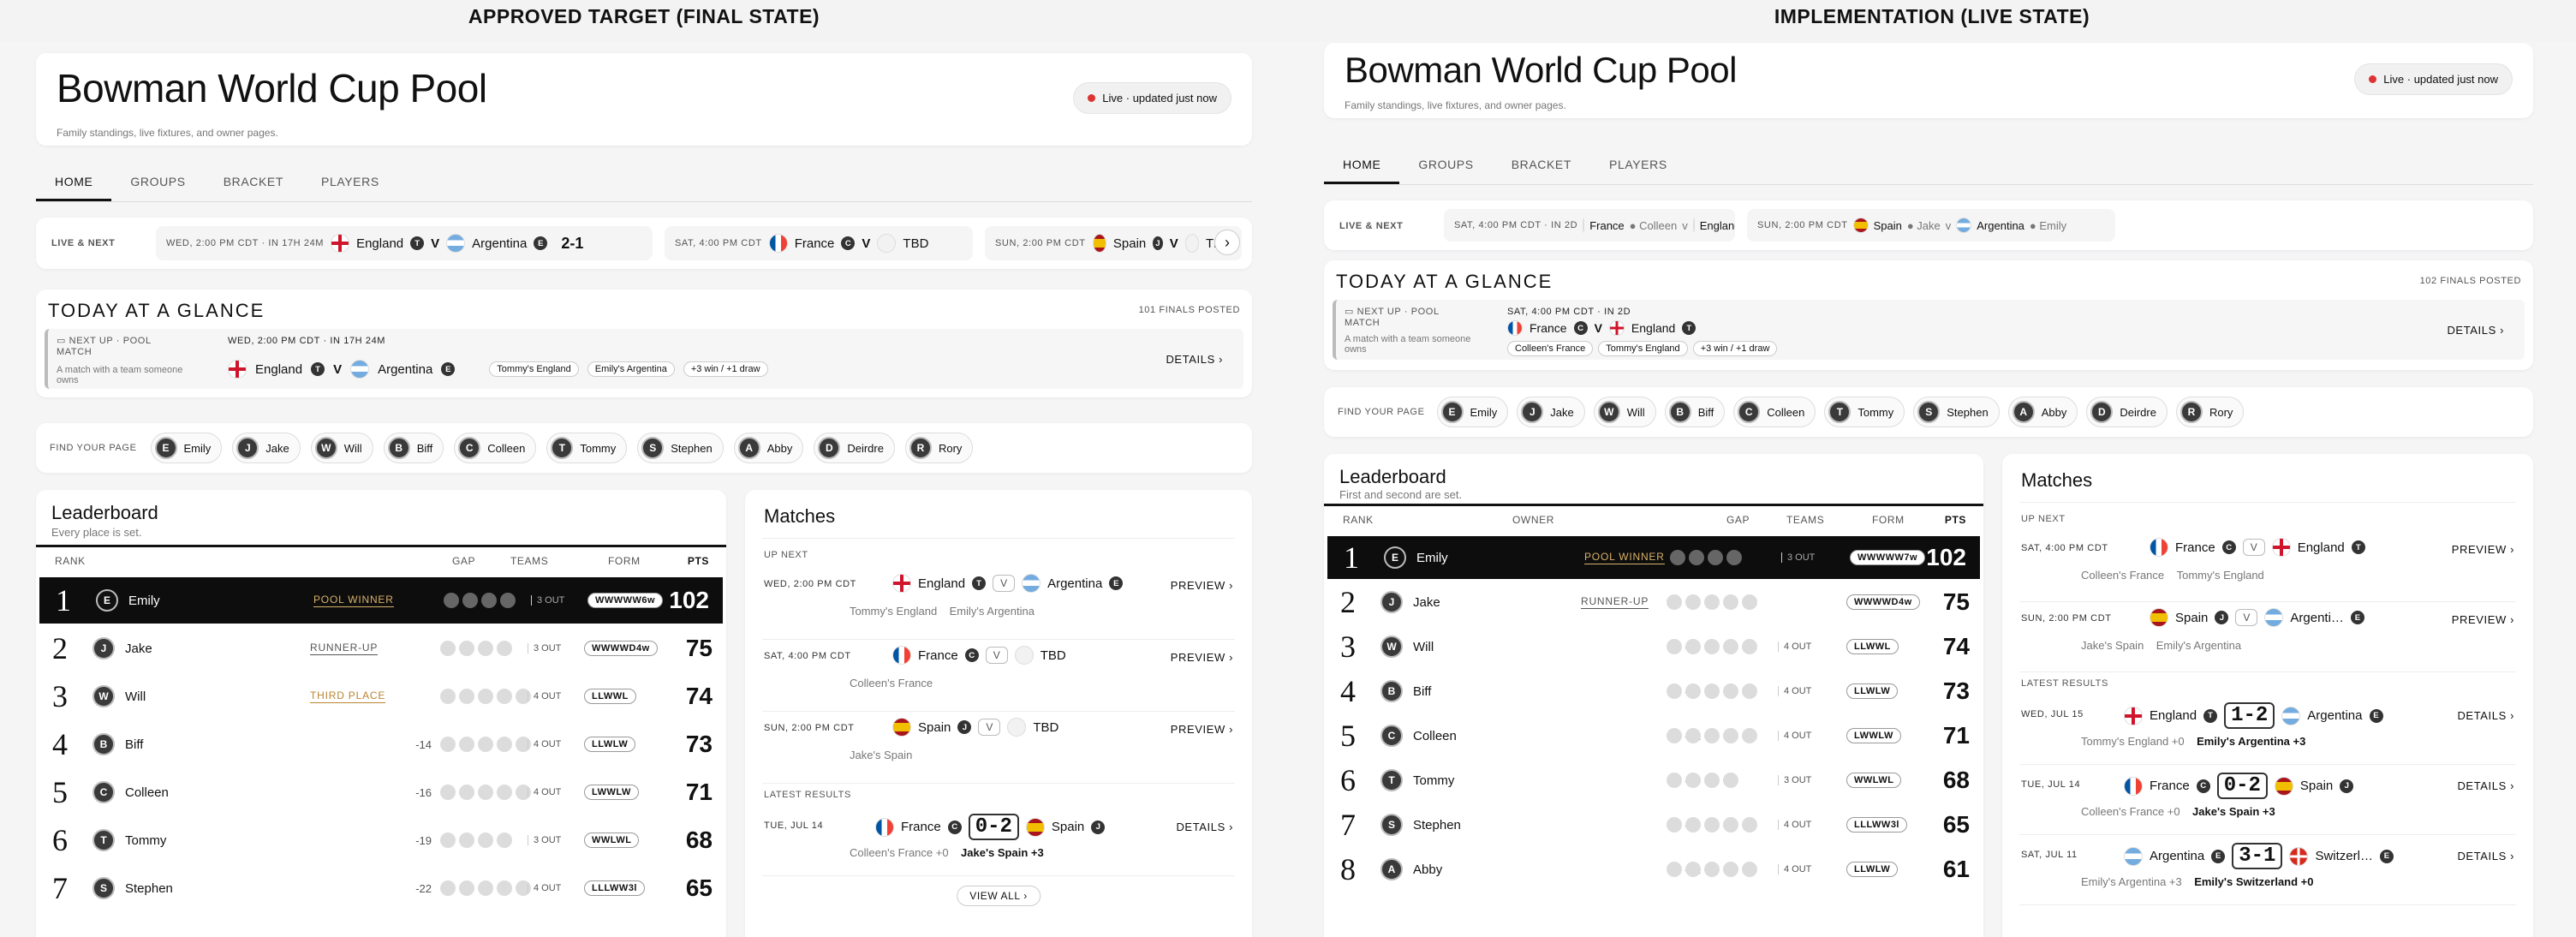  I want to click on leaderboard-row: 4 B Biff -29 4 OUT LLWLW 73, so click(1653, 691).